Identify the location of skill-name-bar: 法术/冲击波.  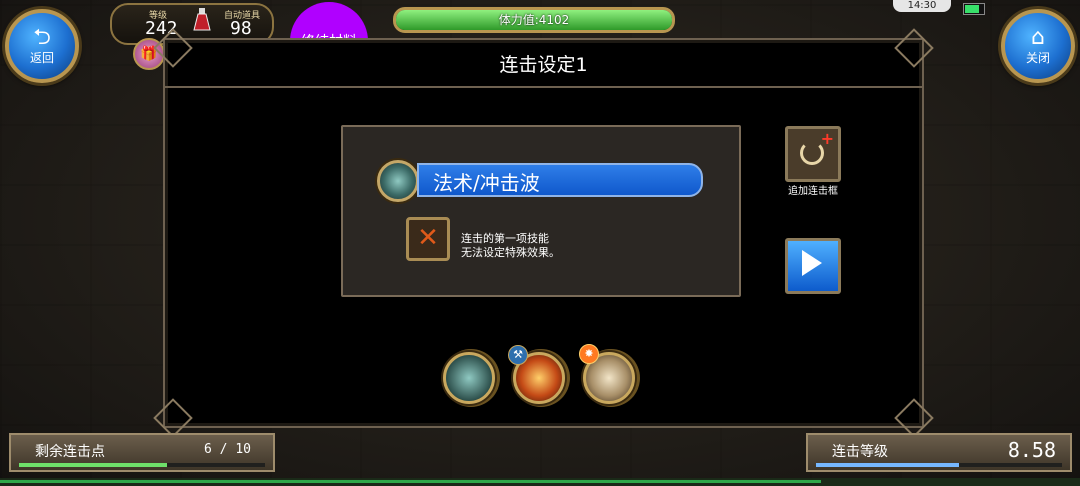
(560, 180).